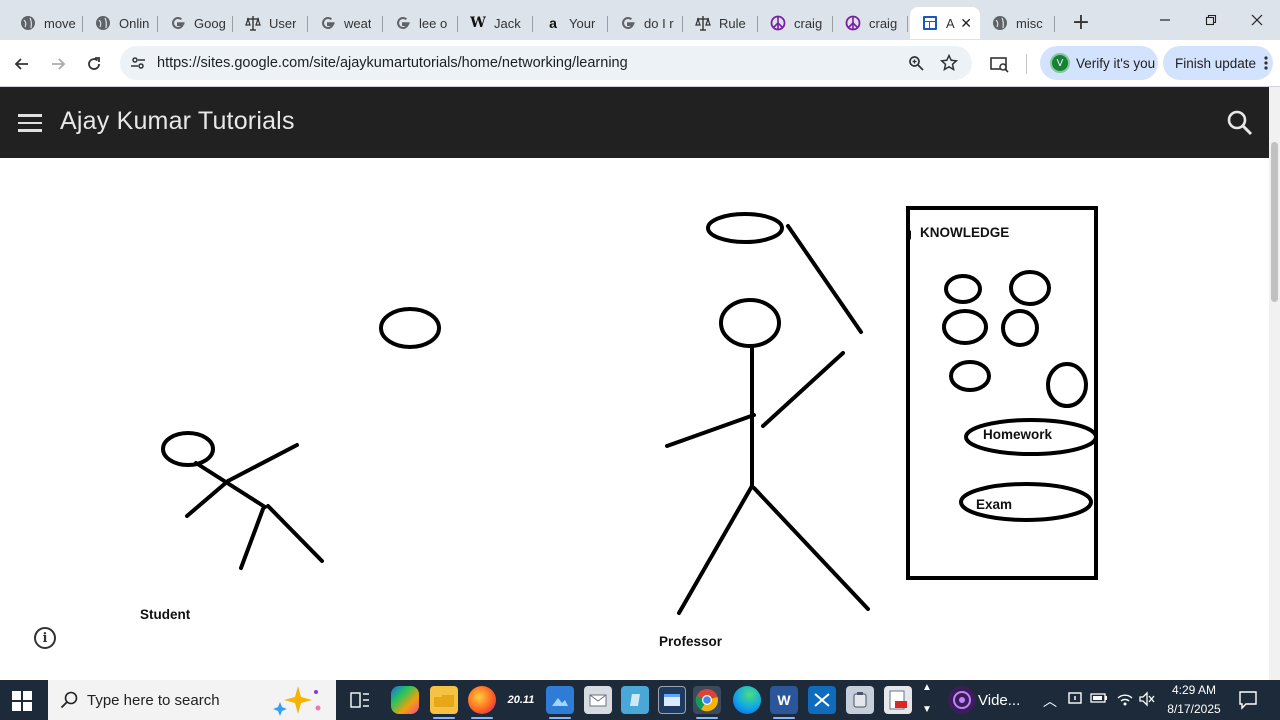  Describe the element at coordinates (22, 701) in the screenshot. I see `start-button` at that location.